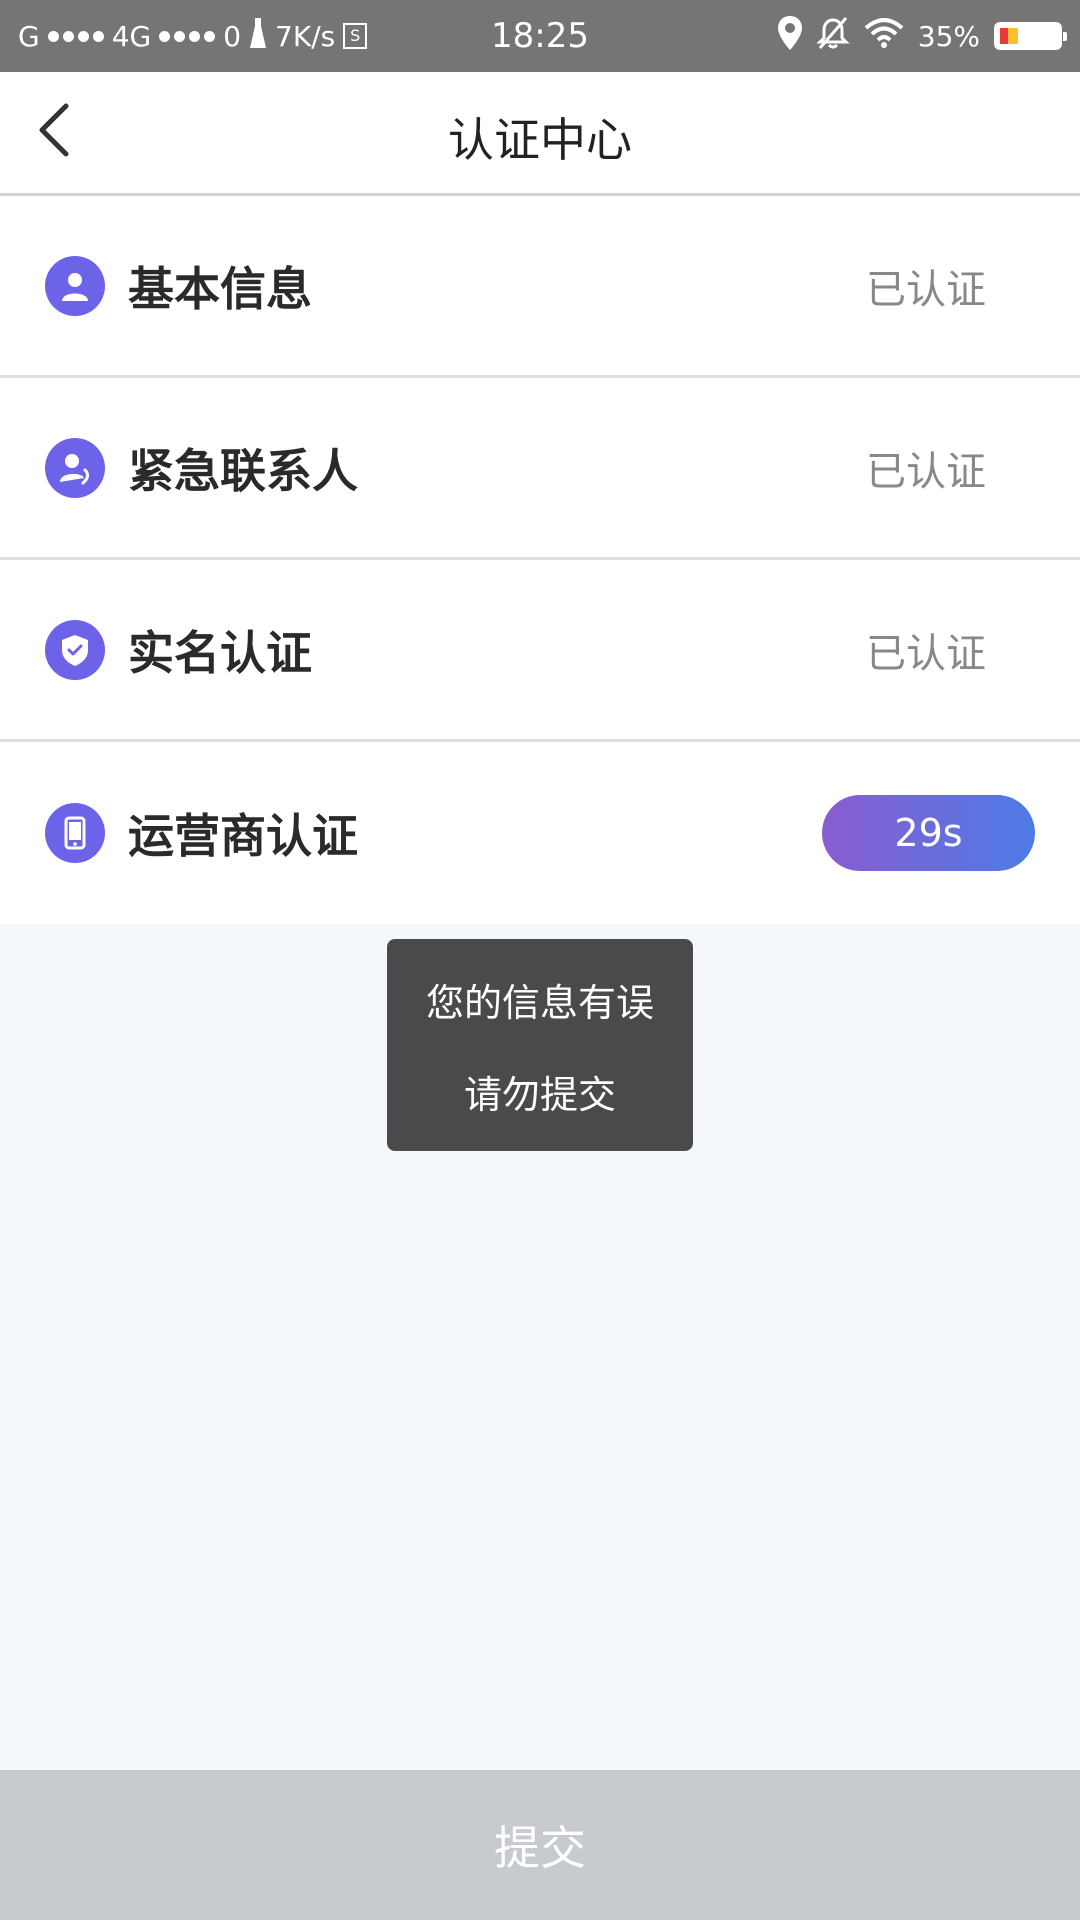 This screenshot has height=1920, width=1080. I want to click on mobile-phone-icon, so click(75, 833).